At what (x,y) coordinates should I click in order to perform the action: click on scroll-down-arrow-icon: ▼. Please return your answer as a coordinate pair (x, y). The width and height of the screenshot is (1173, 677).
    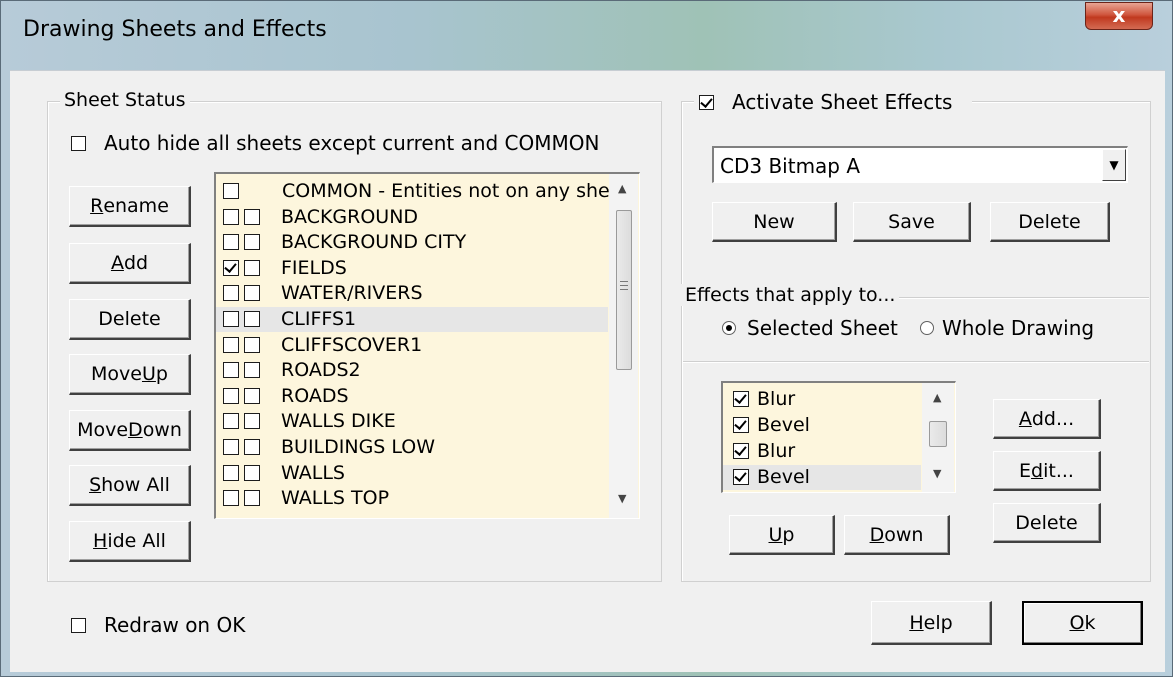
    Looking at the image, I should click on (622, 498).